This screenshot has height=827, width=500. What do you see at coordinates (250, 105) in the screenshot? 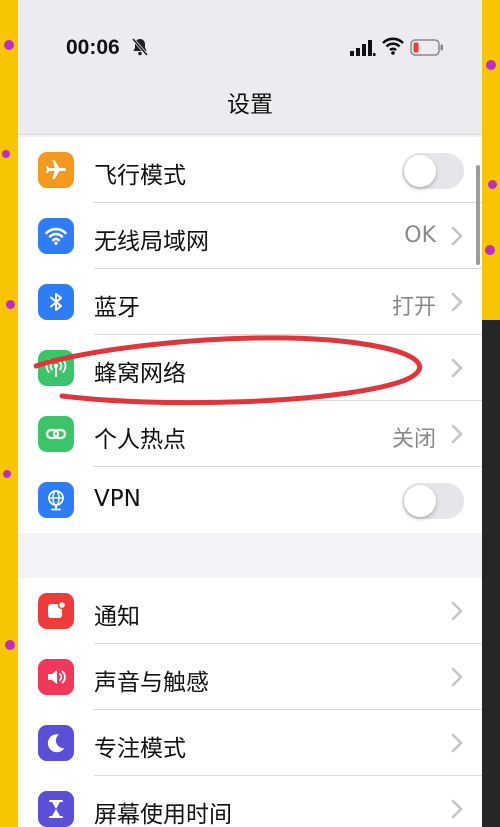
I see `page-title: 设置` at bounding box center [250, 105].